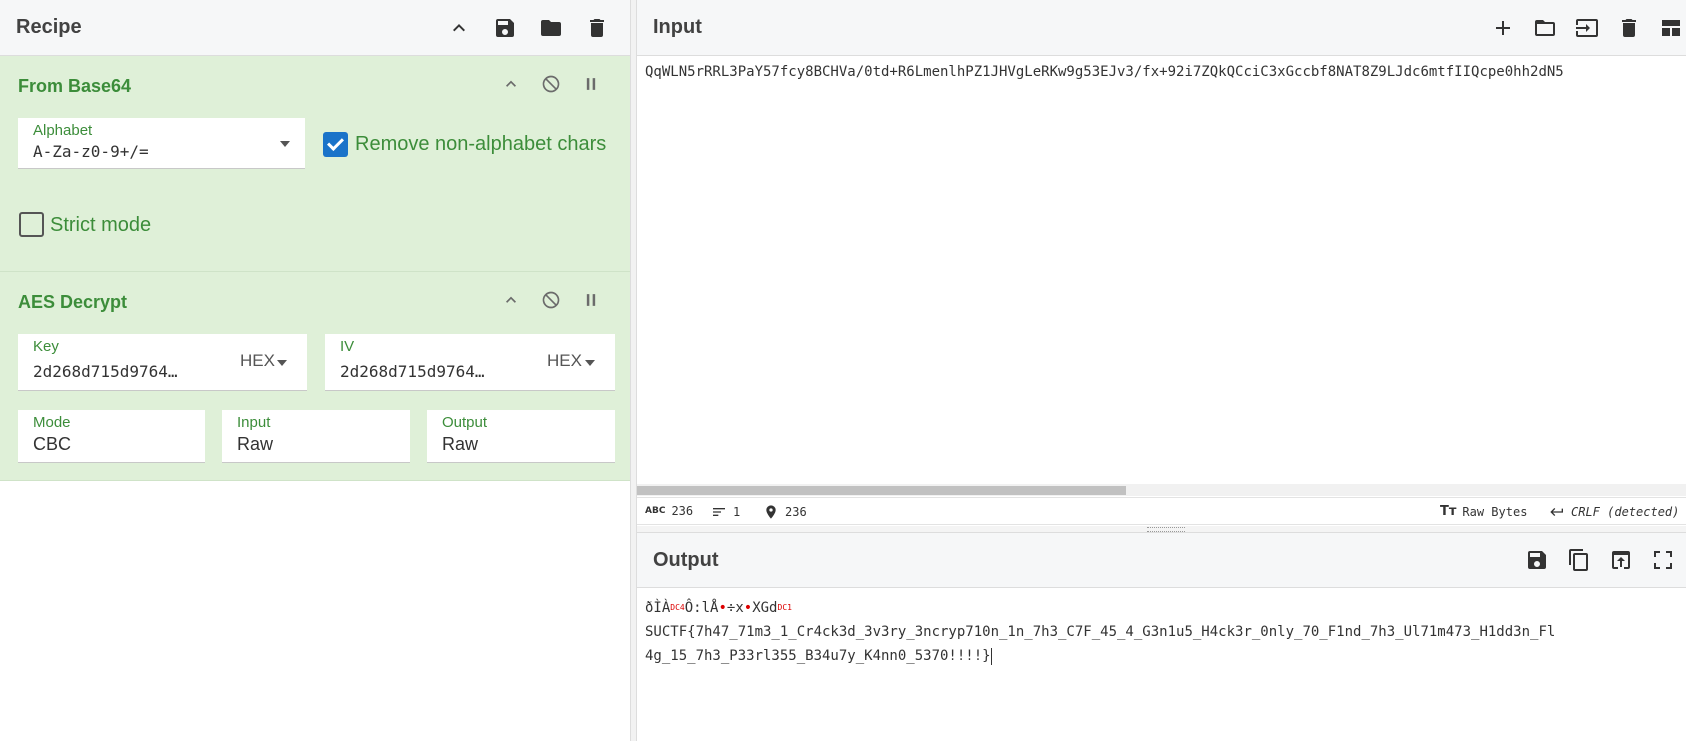 The height and width of the screenshot is (741, 1686). I want to click on output-text-fragment: ðÌÀ, so click(658, 608).